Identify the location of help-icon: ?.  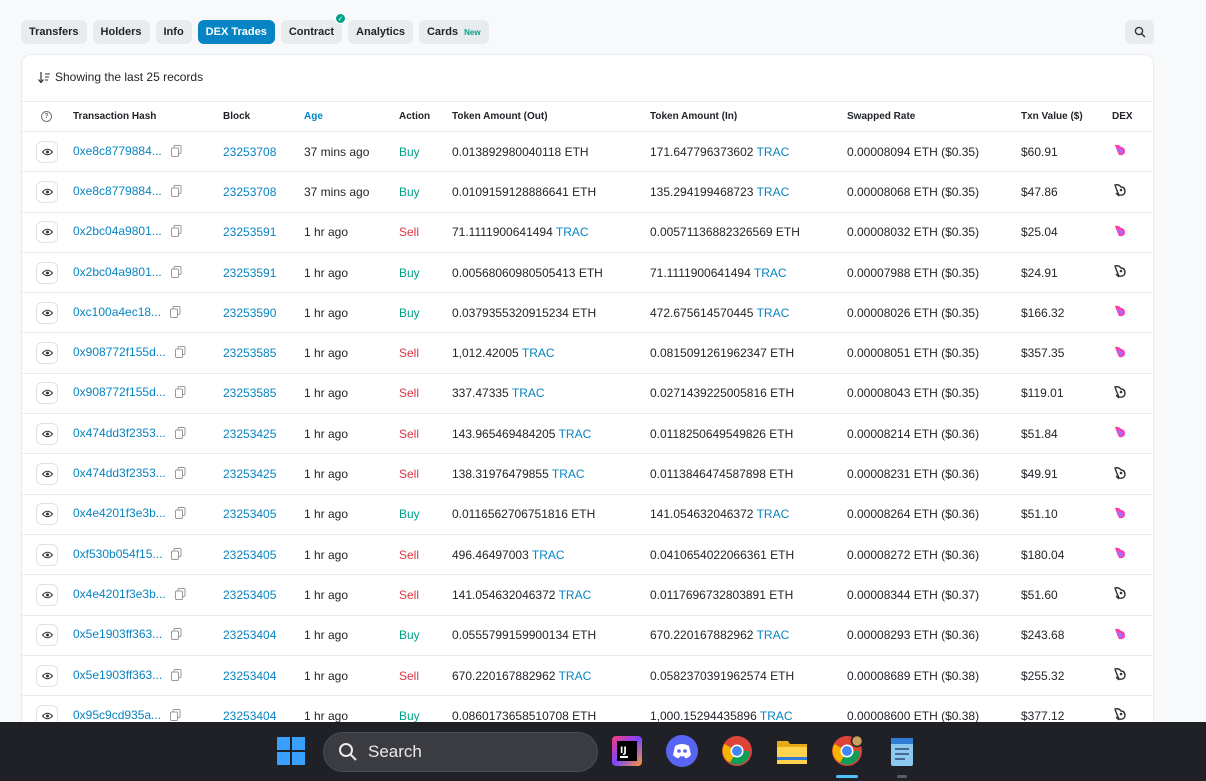
(46, 116).